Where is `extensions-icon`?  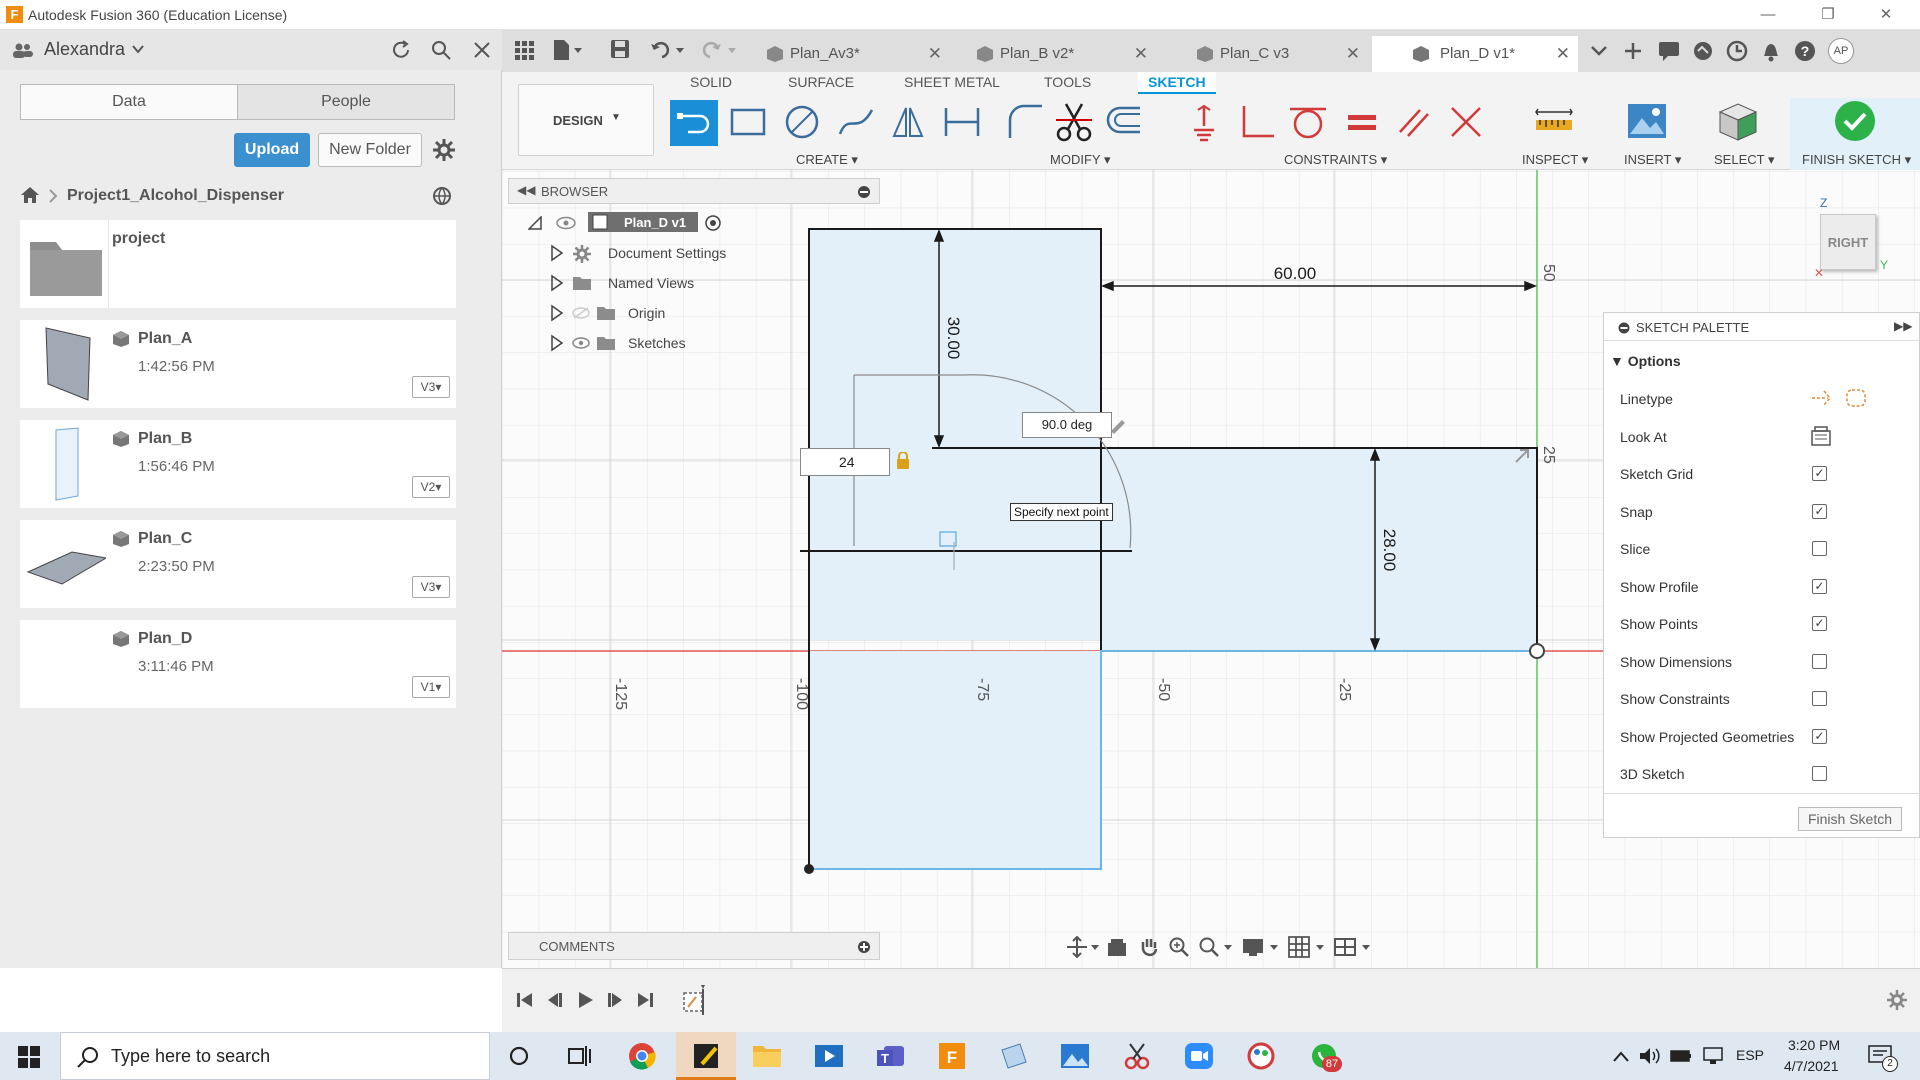
extensions-icon is located at coordinates (1703, 51).